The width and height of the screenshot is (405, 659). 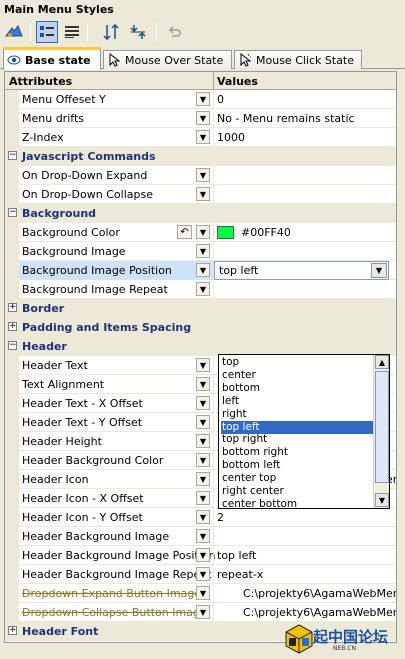 I want to click on tab-mouse-over-state: Mouse Over State, so click(x=167, y=59).